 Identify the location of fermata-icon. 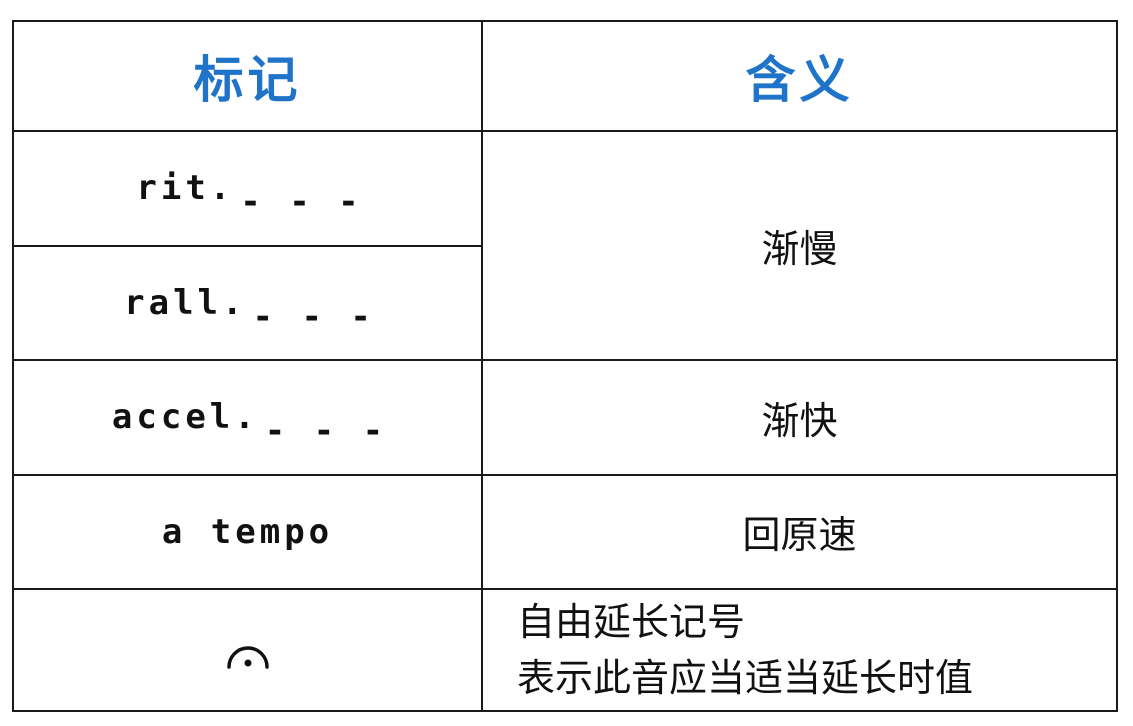
(247, 657).